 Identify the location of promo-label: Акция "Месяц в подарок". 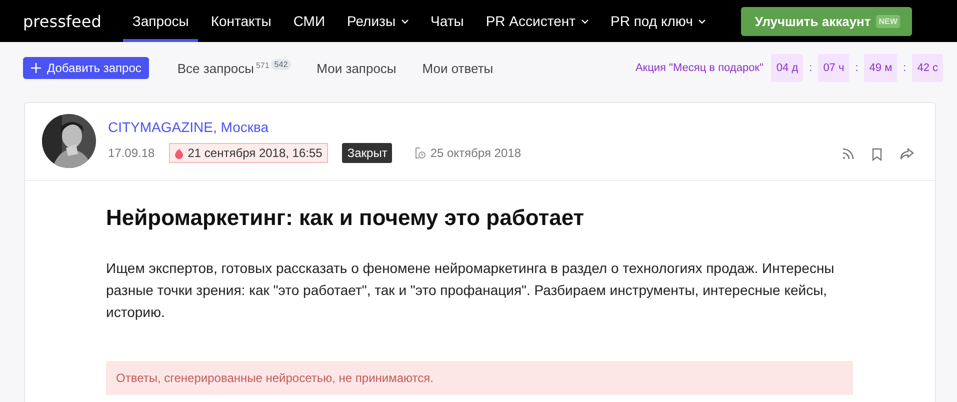
(699, 68).